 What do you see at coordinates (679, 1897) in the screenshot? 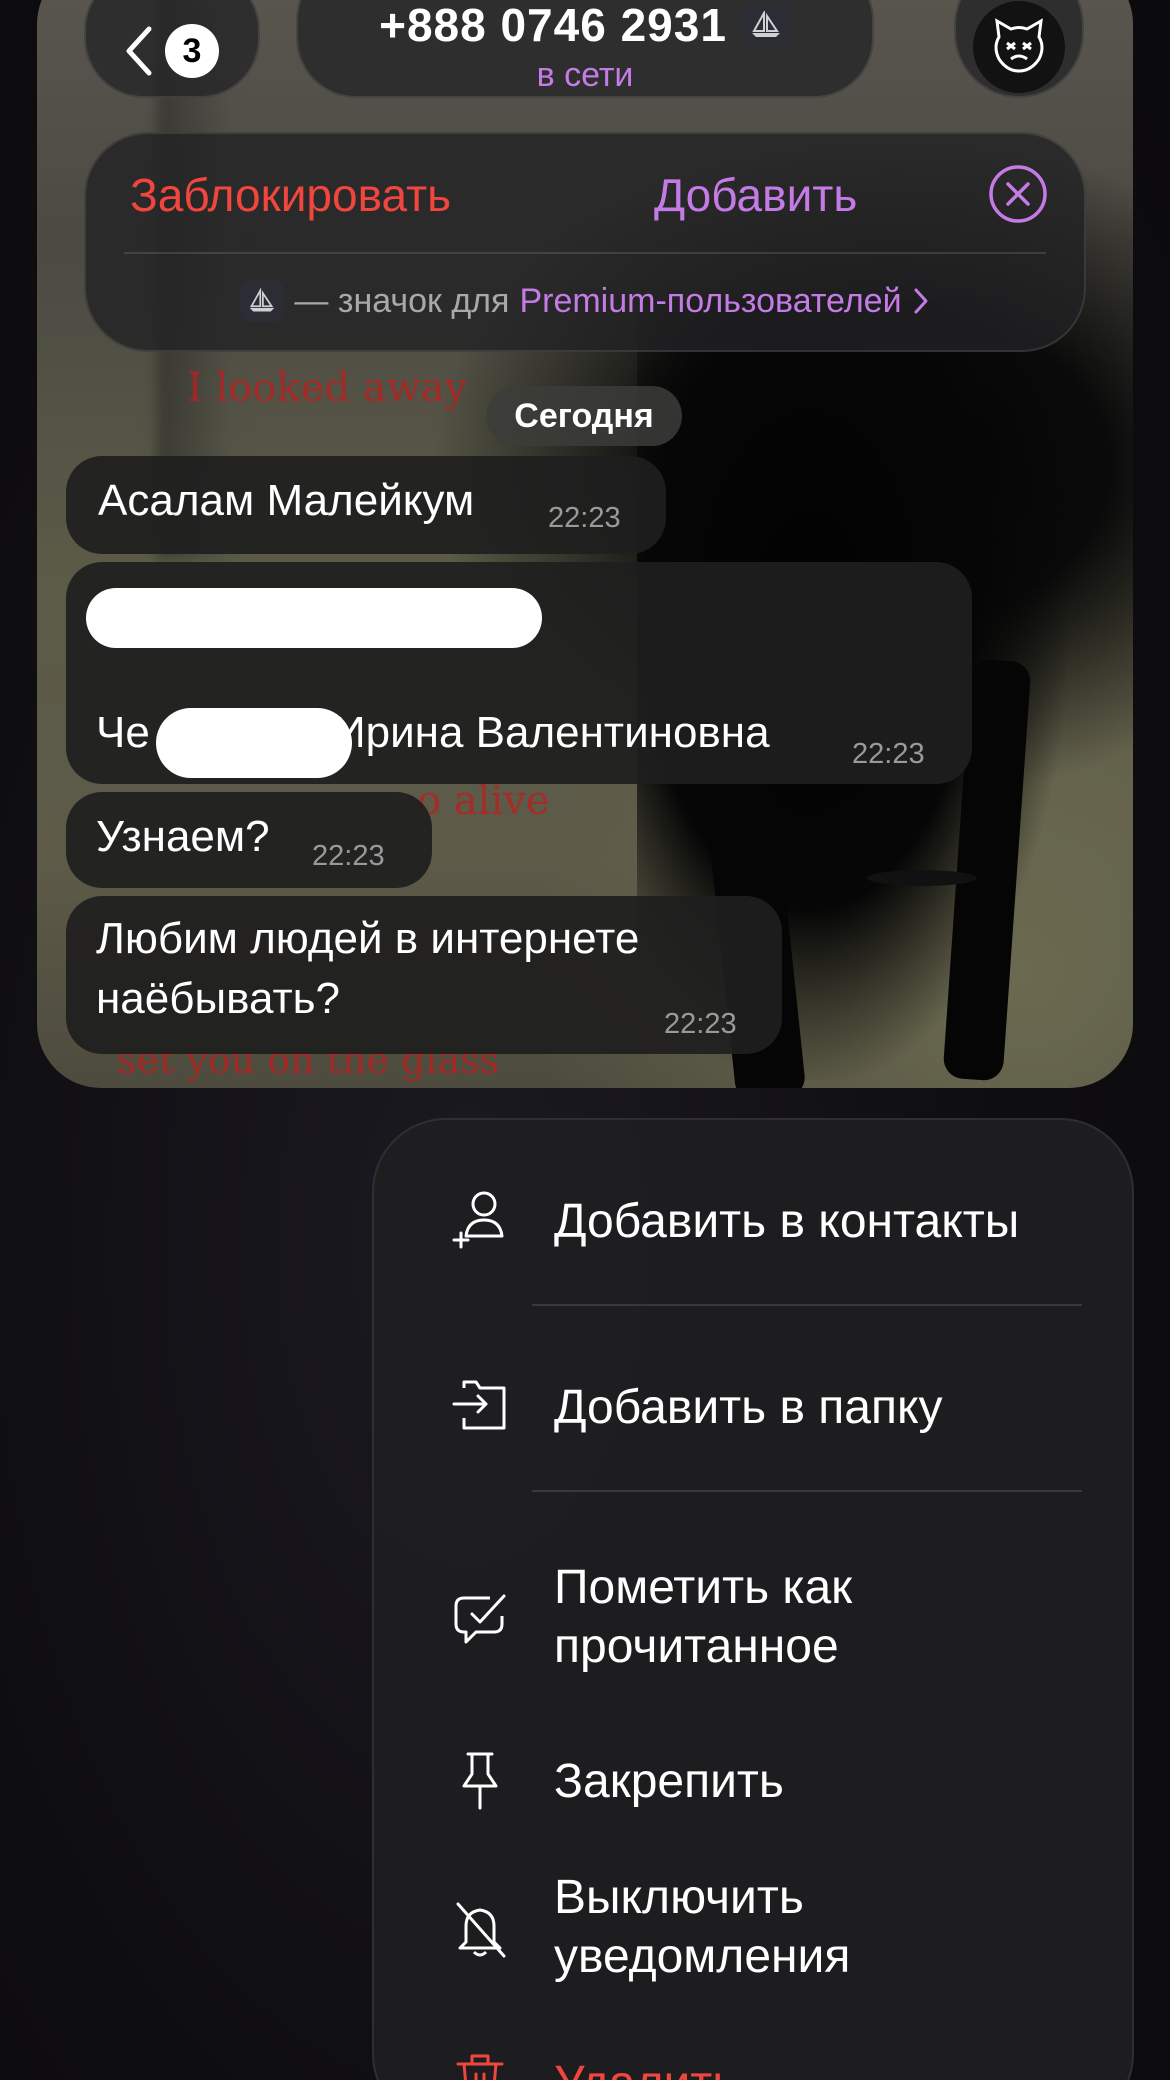
I see `menu-item-label-line: Выключить` at bounding box center [679, 1897].